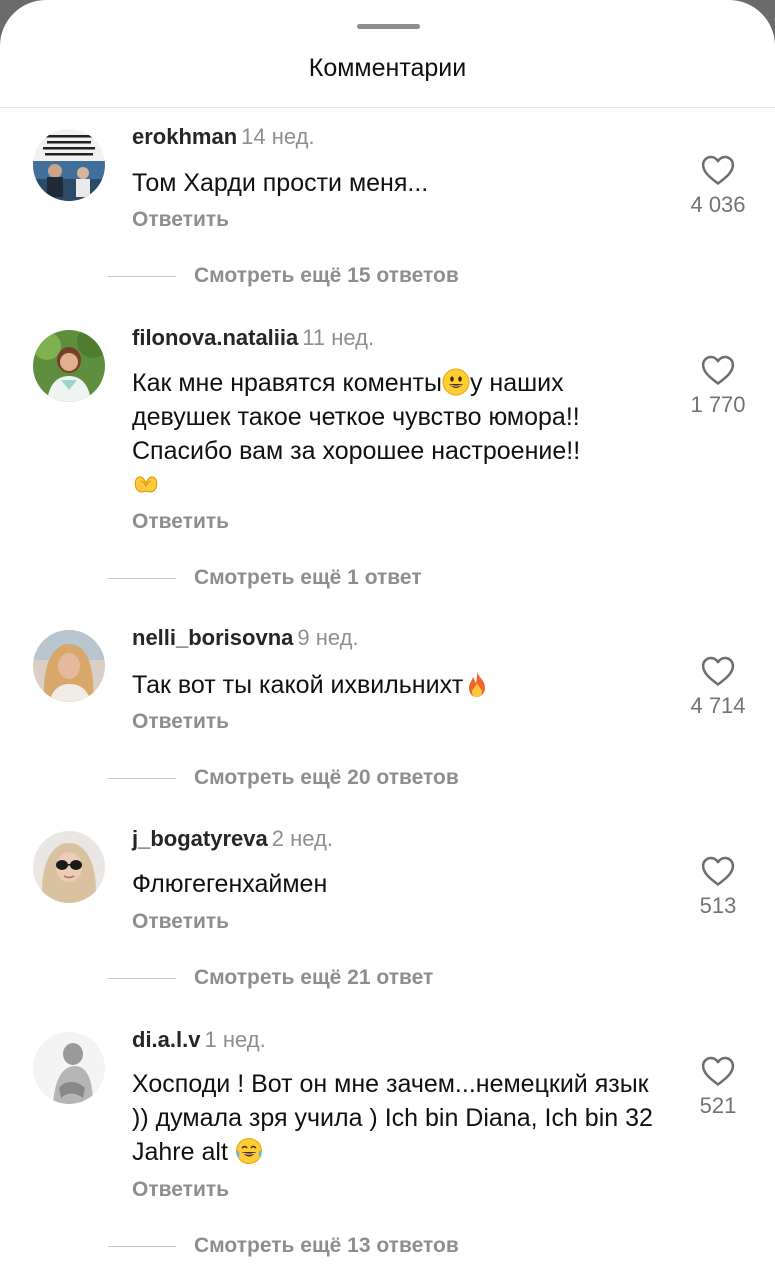 This screenshot has width=775, height=1280. I want to click on comment-time: 2 нед., so click(302, 838).